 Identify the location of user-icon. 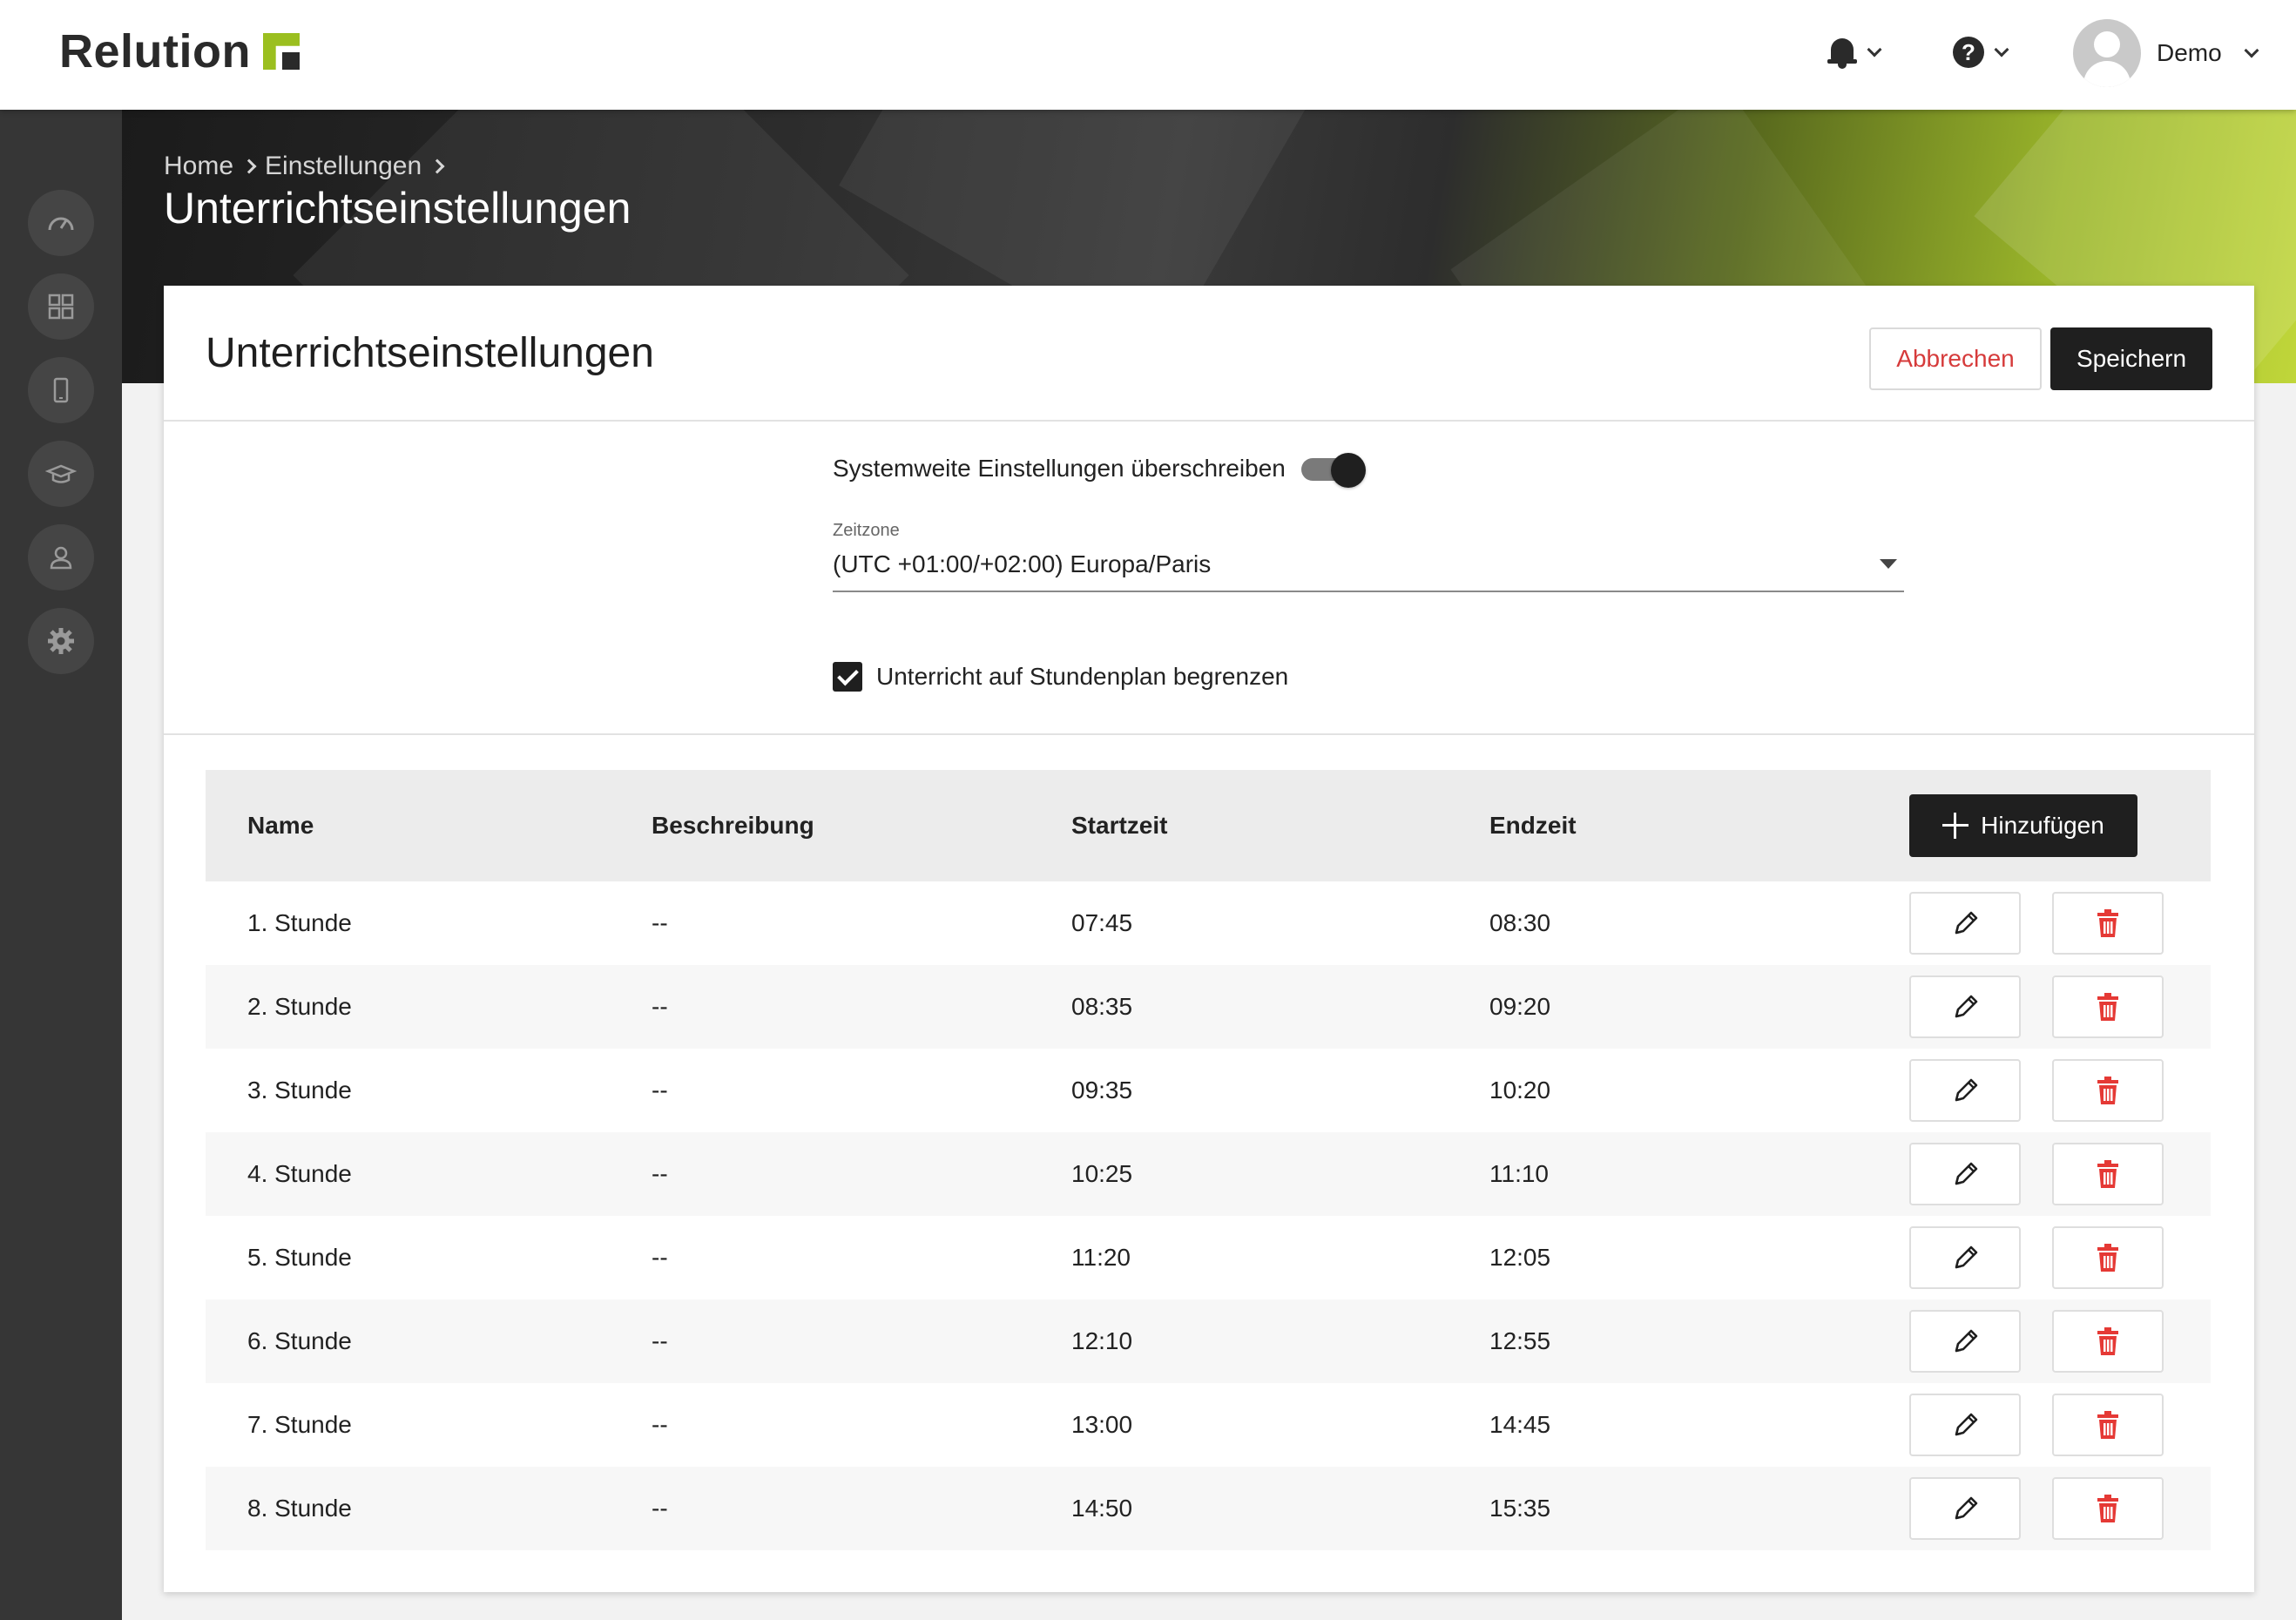
(61, 558).